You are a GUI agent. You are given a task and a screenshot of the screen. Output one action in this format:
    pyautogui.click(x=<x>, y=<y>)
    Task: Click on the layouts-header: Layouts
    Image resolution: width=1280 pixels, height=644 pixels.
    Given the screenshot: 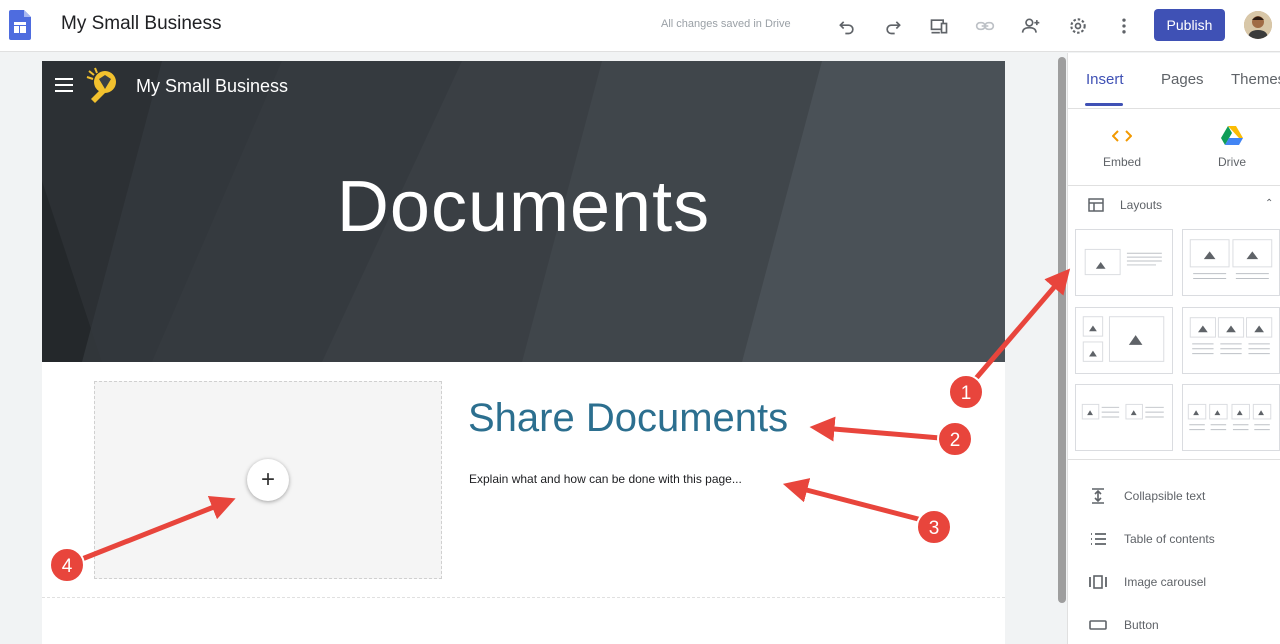 What is the action you would take?
    pyautogui.click(x=1125, y=205)
    